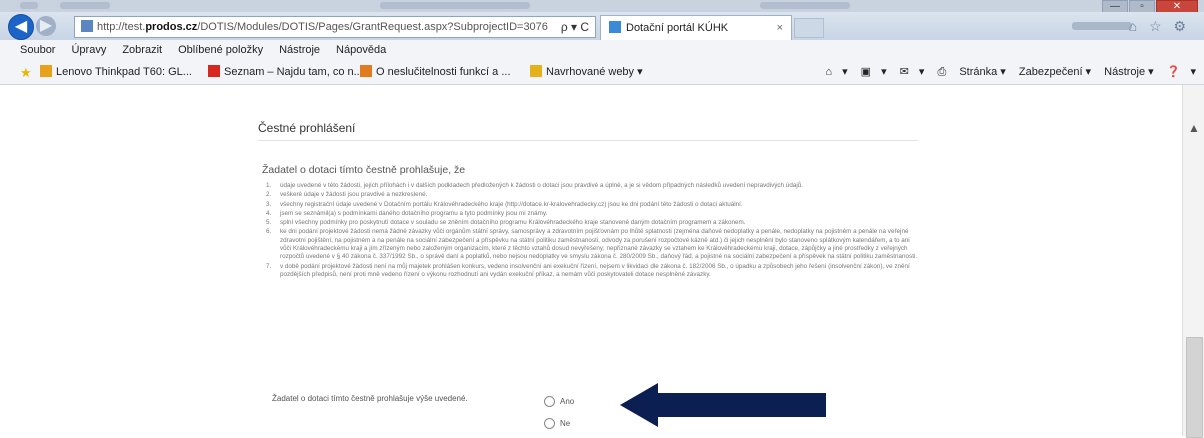 The height and width of the screenshot is (438, 1204). I want to click on menu-file: Soubor, so click(37, 50).